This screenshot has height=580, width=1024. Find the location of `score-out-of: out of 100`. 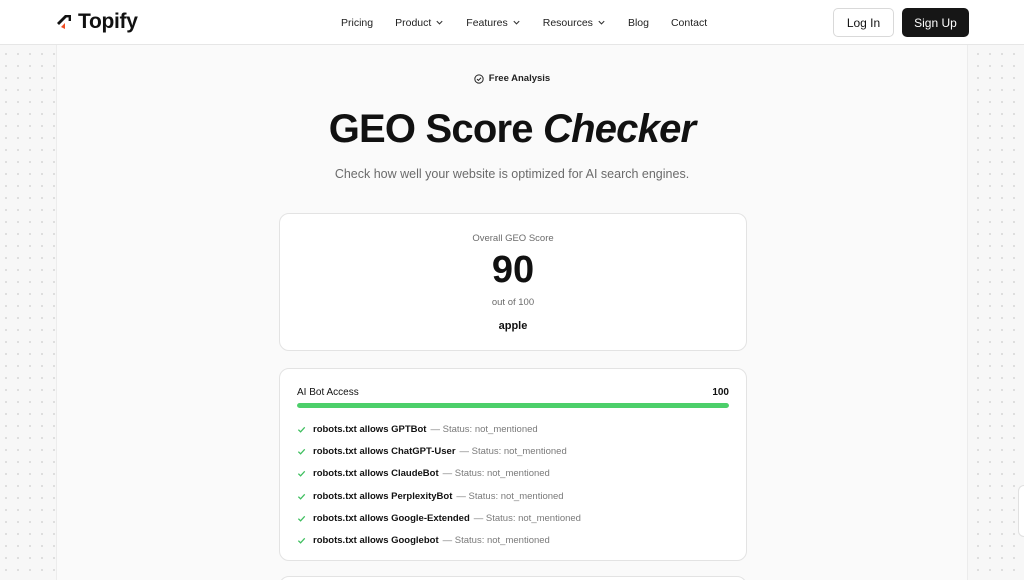

score-out-of: out of 100 is located at coordinates (513, 302).